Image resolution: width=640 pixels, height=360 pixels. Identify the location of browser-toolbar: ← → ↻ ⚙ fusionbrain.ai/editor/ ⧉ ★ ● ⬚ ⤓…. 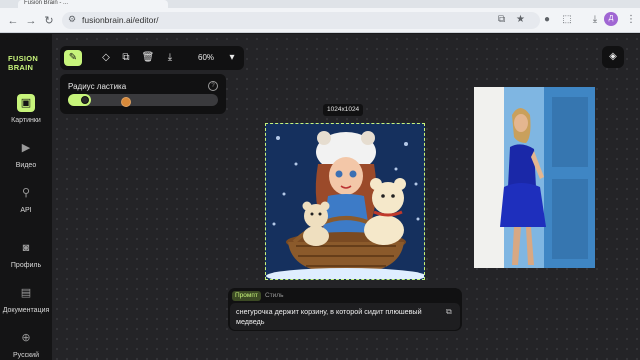
(320, 20).